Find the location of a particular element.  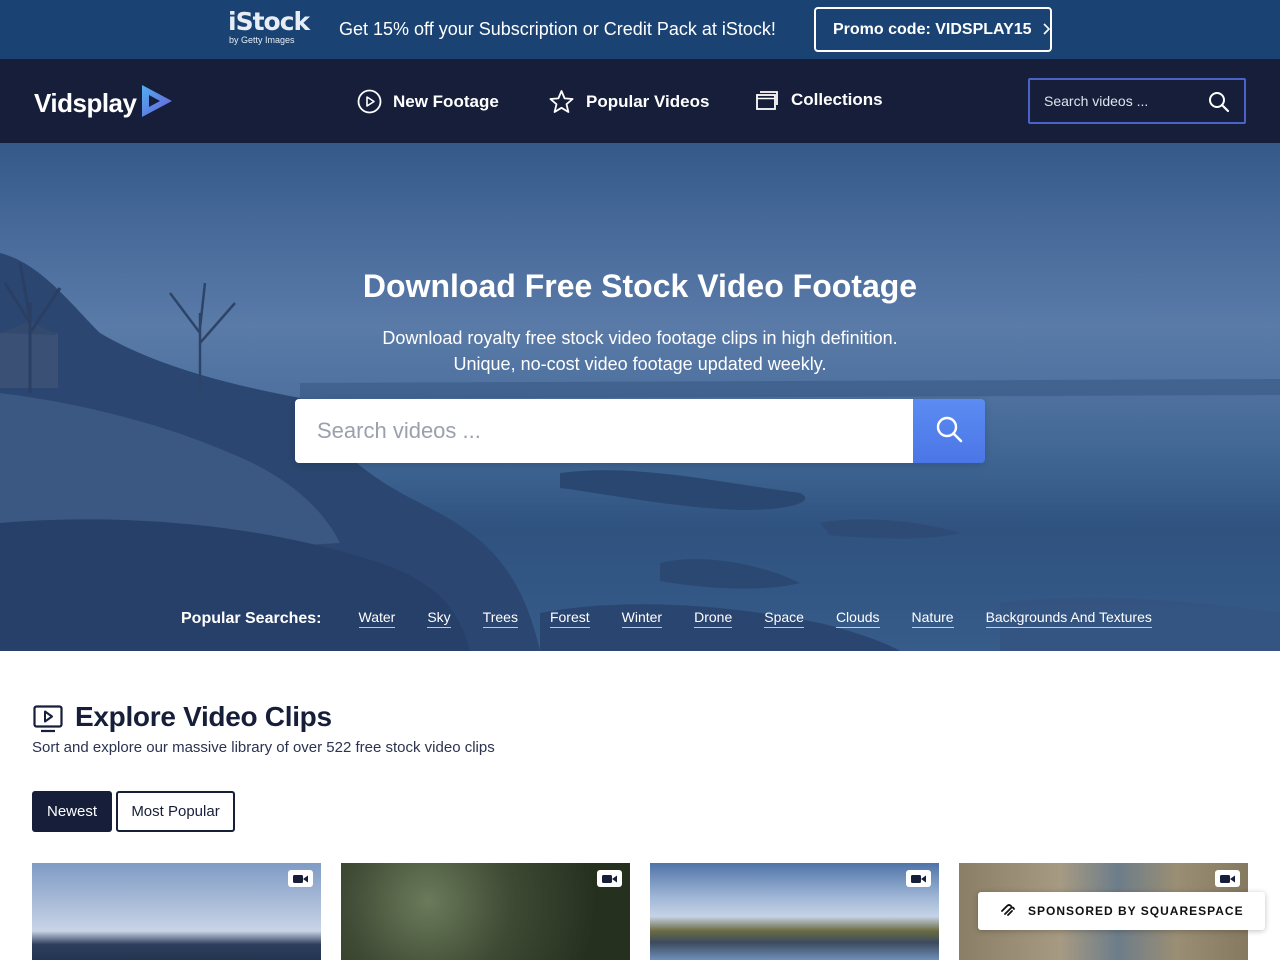

squarespace-icon is located at coordinates (1008, 911).